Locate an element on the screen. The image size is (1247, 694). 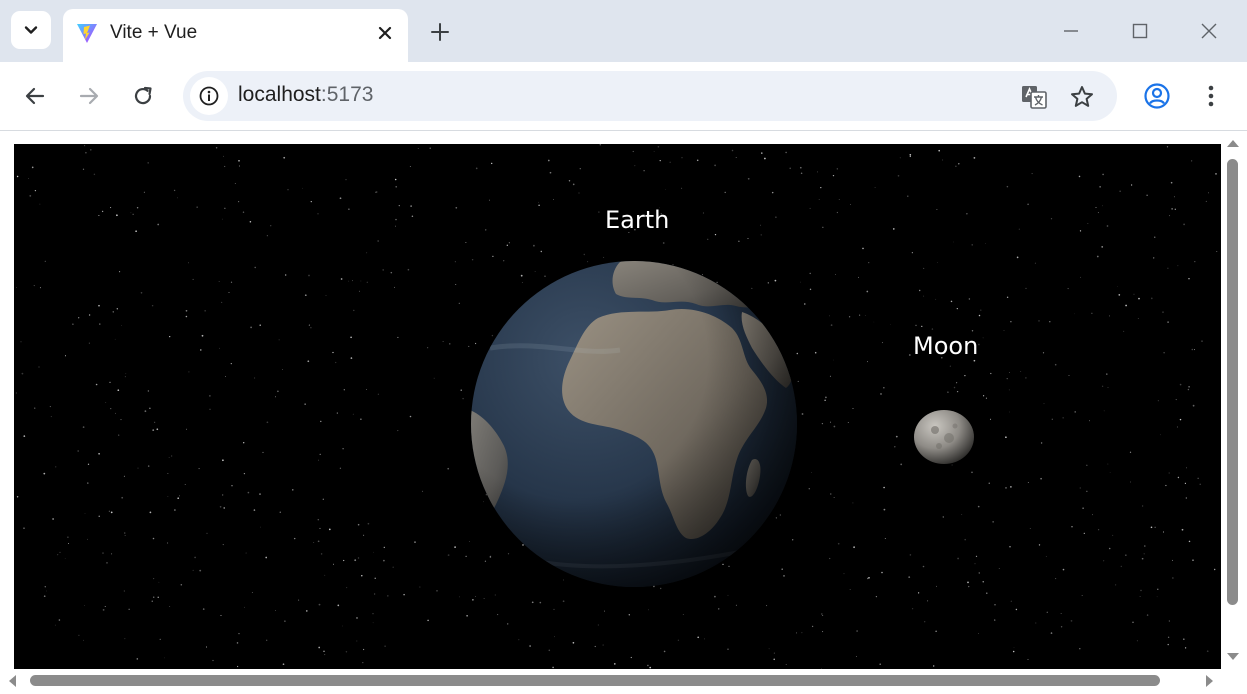
plus-icon is located at coordinates (440, 32).